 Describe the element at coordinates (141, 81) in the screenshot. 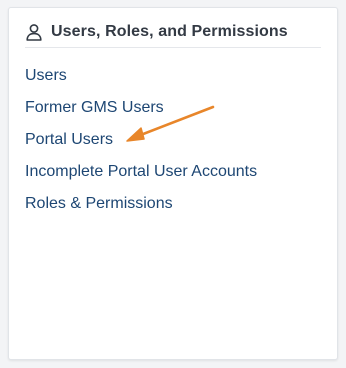

I see `list-item: Users` at that location.